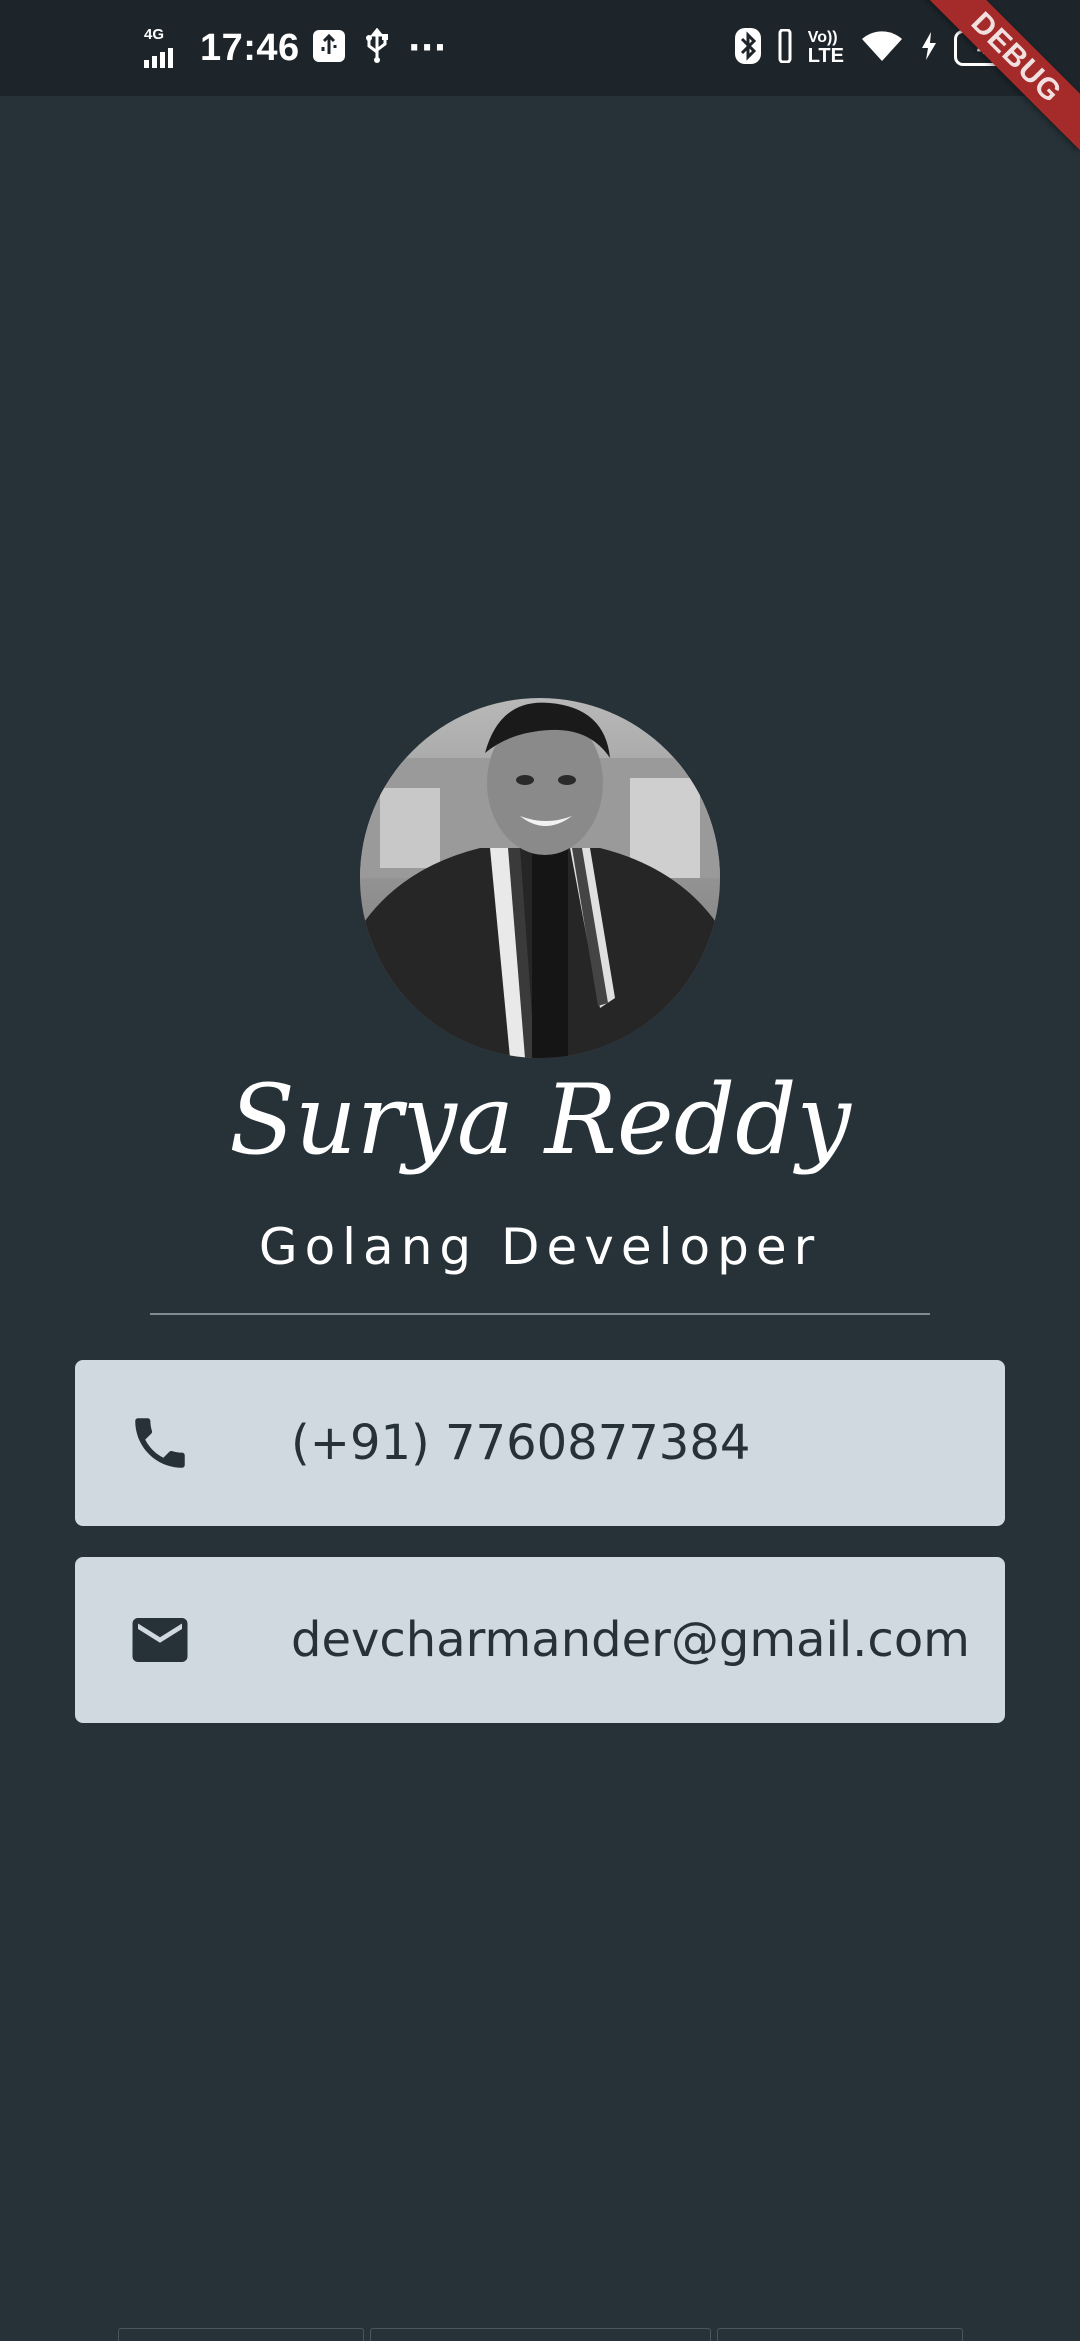  Describe the element at coordinates (302, 48) in the screenshot. I see `status-bar-left: 4G 17:46 ···` at that location.